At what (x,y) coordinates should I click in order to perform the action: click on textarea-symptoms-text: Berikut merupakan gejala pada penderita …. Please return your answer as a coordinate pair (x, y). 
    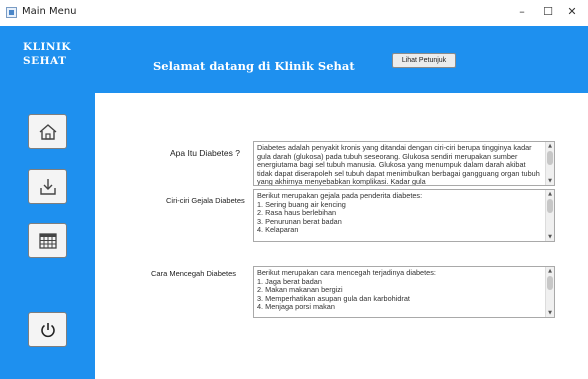
    Looking at the image, I should click on (340, 213).